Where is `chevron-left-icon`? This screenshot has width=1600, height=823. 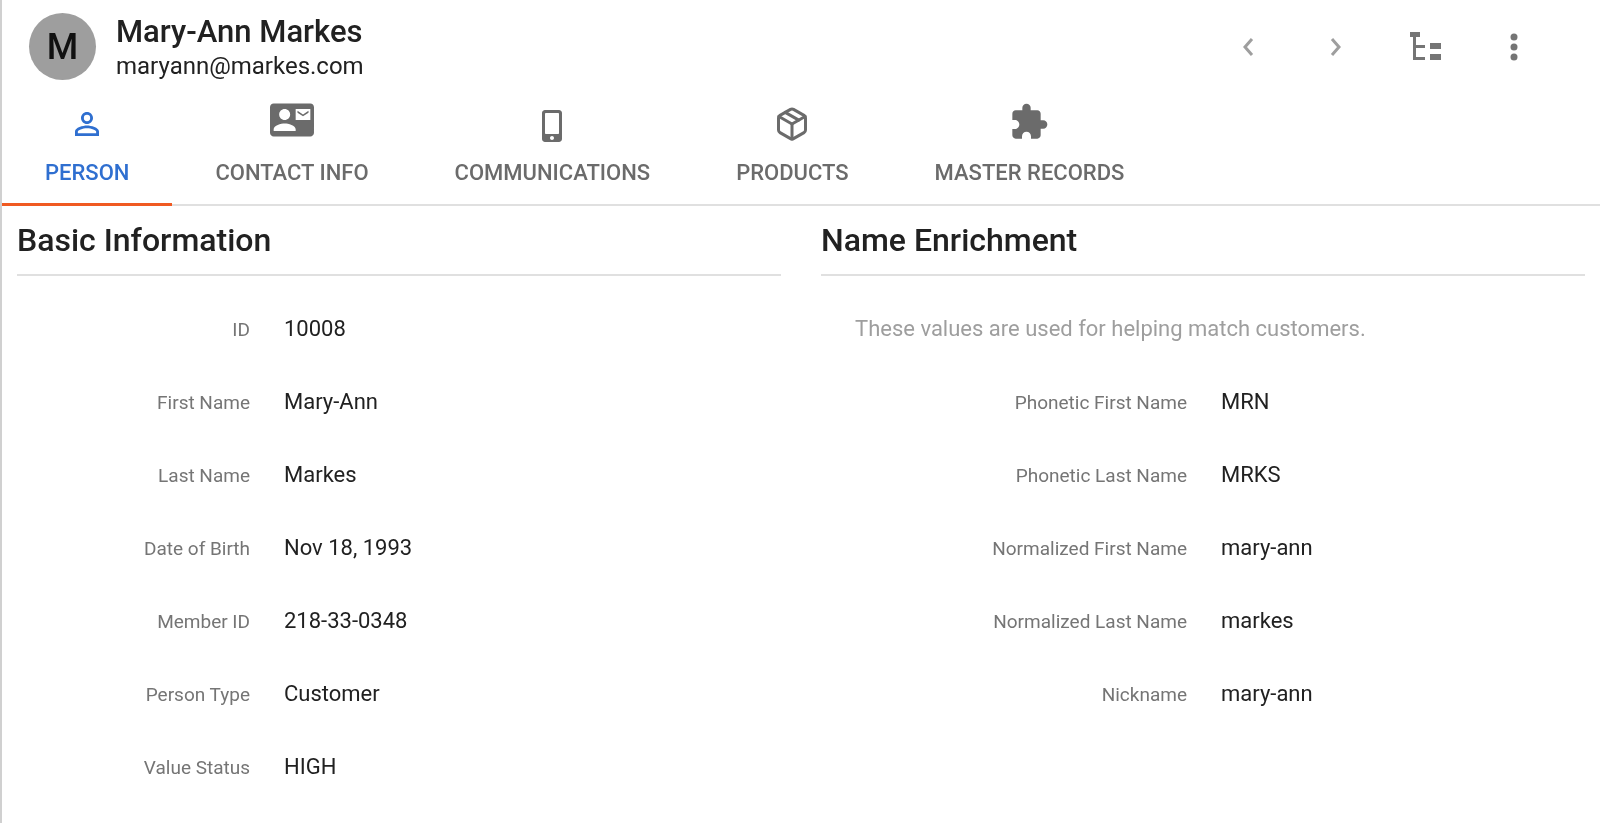 chevron-left-icon is located at coordinates (1248, 46).